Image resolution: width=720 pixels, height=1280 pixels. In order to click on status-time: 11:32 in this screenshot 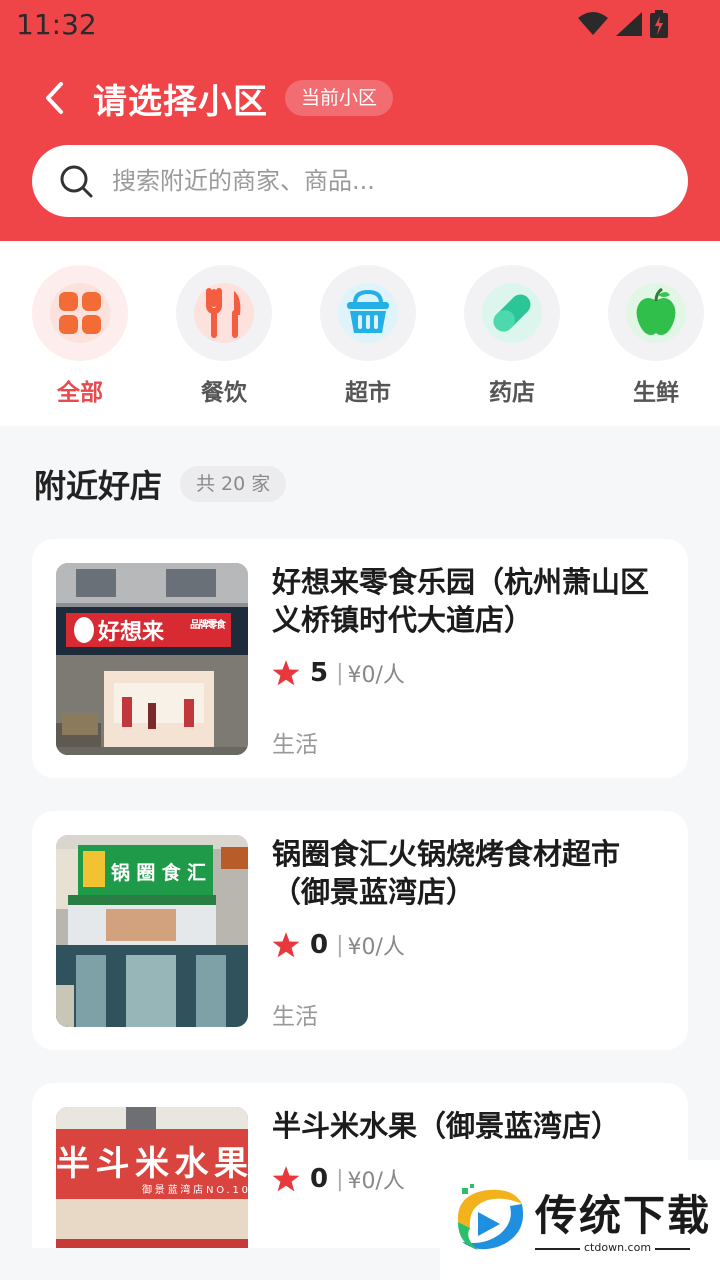, I will do `click(56, 24)`.